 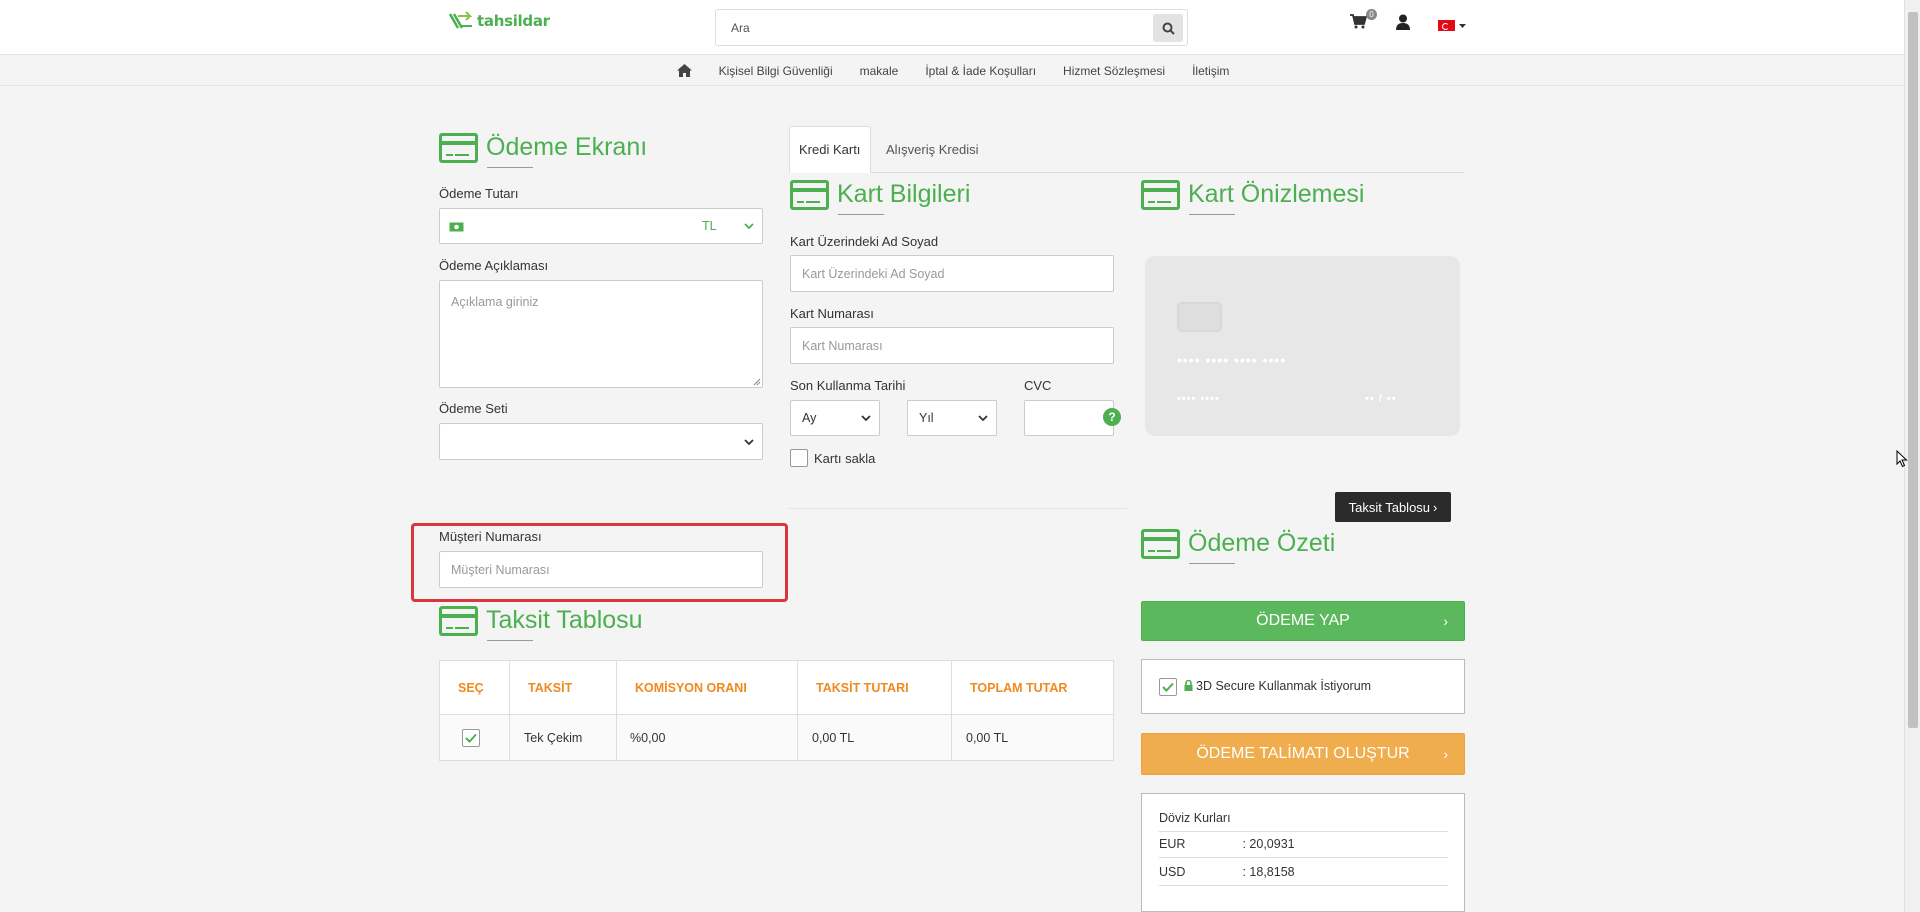 What do you see at coordinates (563, 737) in the screenshot?
I see `installment-cell: Tek Çekim` at bounding box center [563, 737].